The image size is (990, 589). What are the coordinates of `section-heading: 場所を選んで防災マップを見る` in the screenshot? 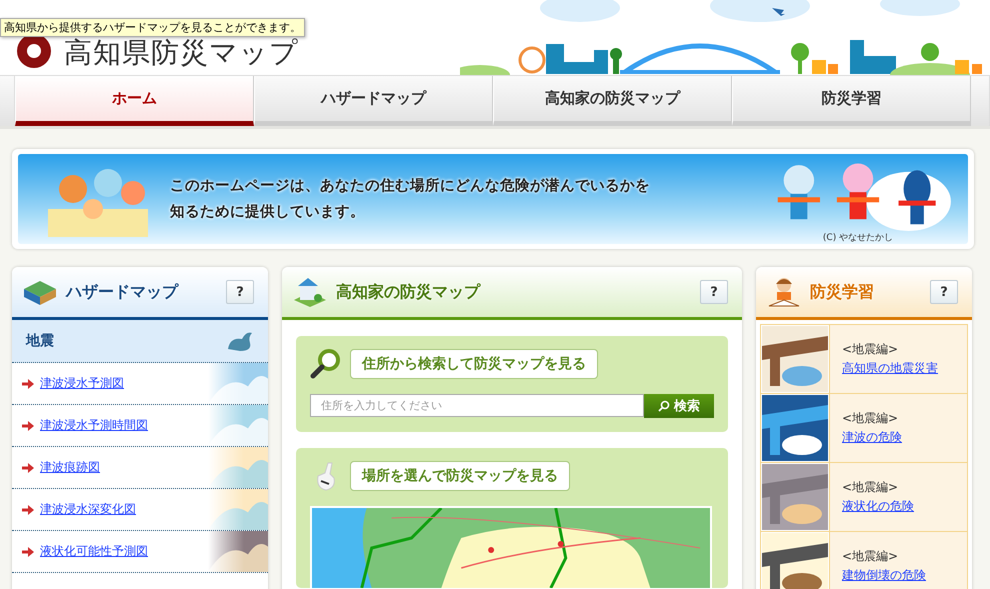 It's located at (460, 476).